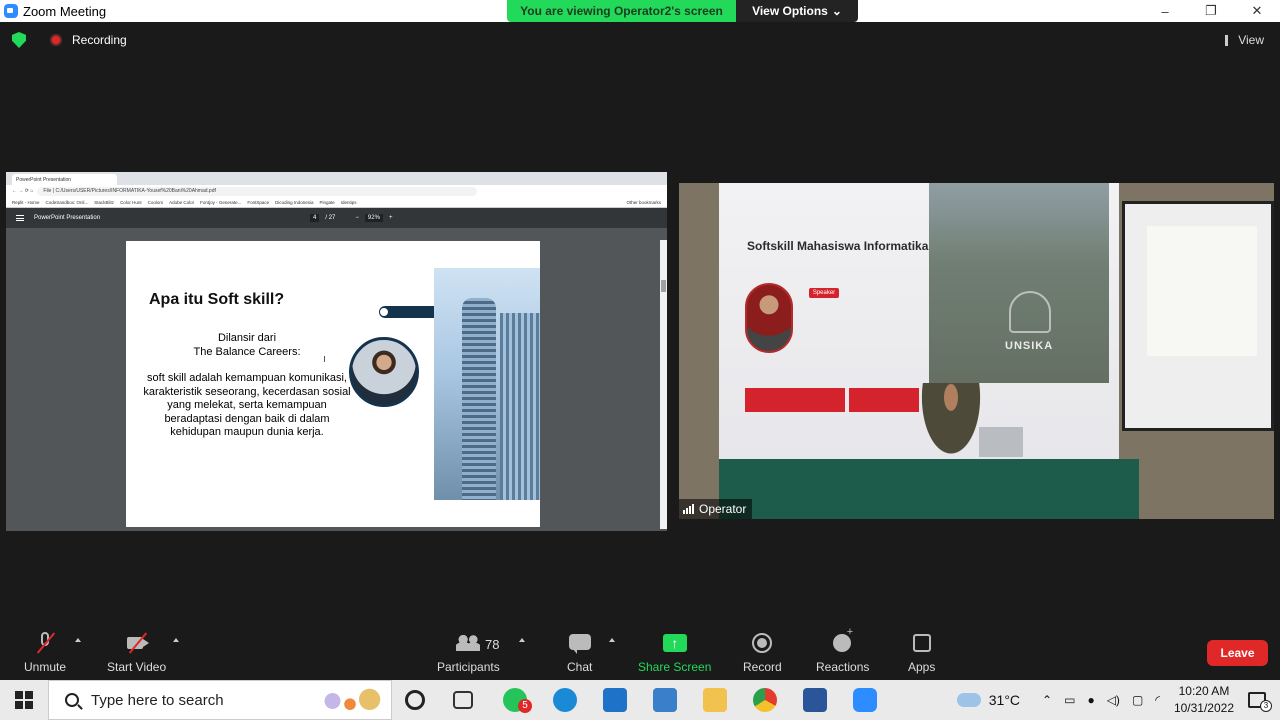  I want to click on nav-arrows-icon: ← → ⟳ ⌂, so click(23, 191).